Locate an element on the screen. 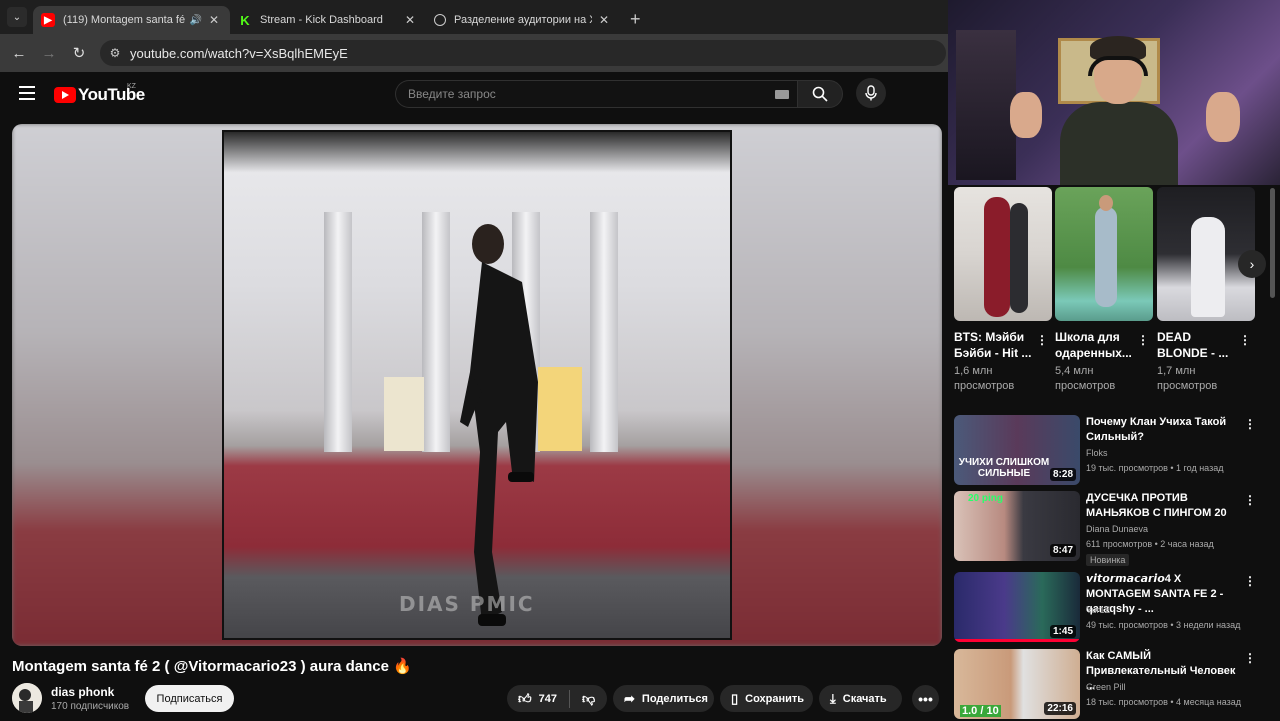  video-duration: 22:16 is located at coordinates (1060, 708).